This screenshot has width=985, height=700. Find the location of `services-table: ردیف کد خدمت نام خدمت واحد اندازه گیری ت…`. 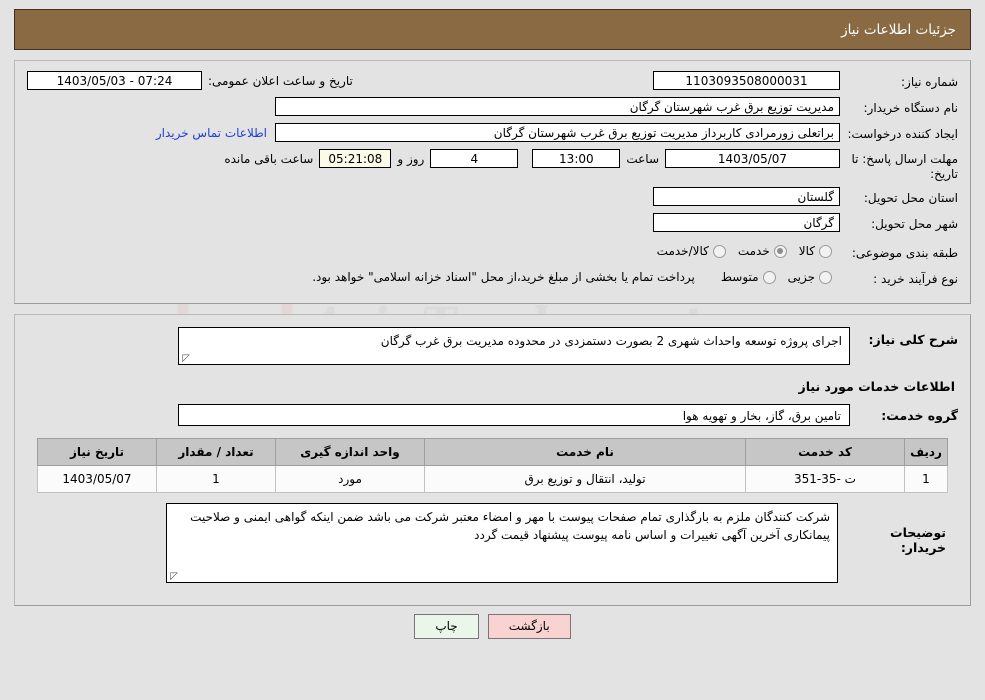

services-table: ردیف کد خدمت نام خدمت واحد اندازه گیری ت… is located at coordinates (492, 465).